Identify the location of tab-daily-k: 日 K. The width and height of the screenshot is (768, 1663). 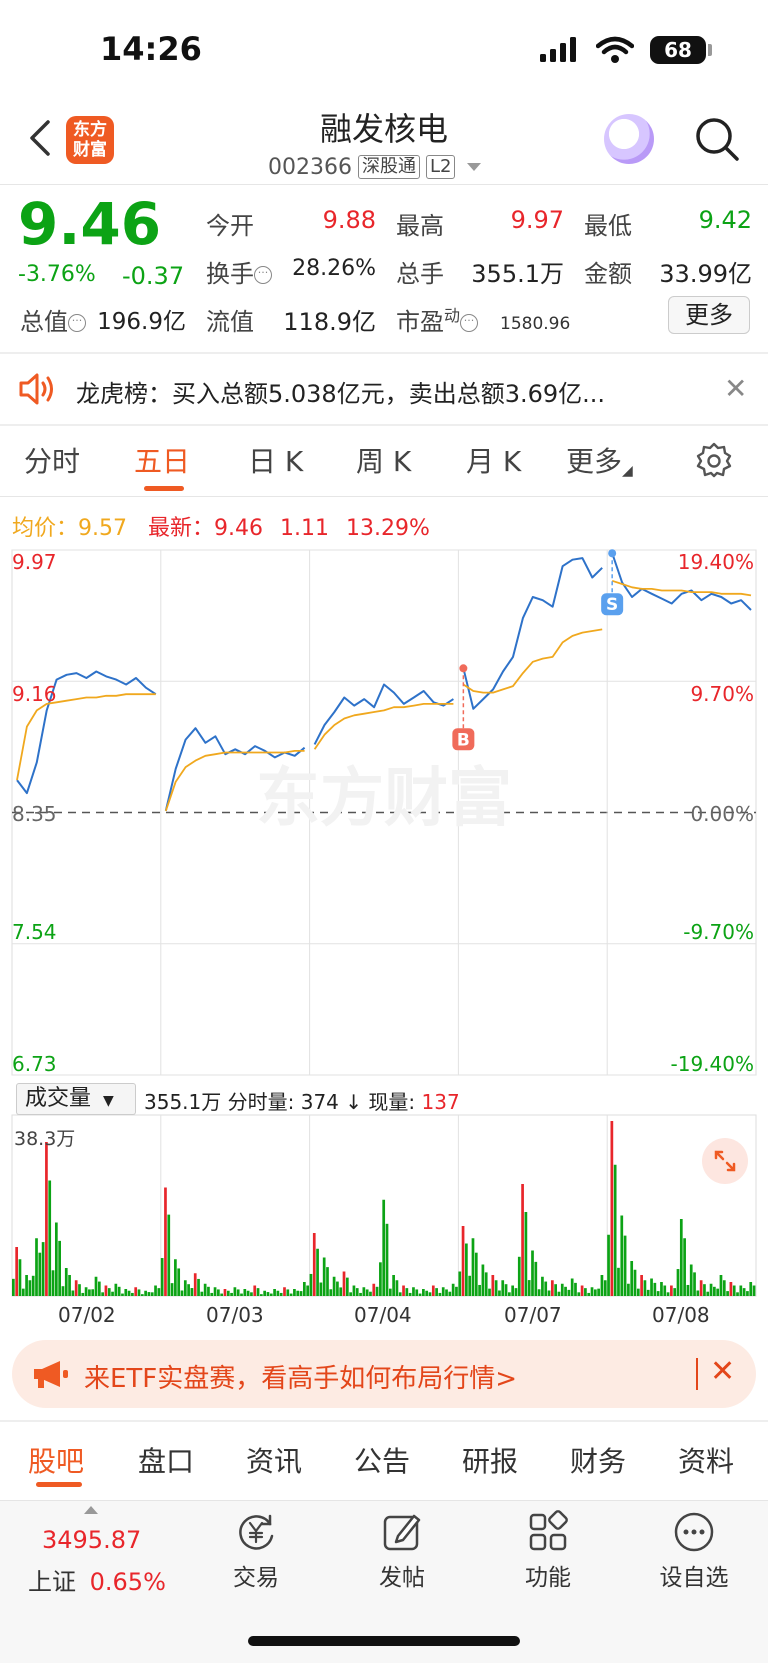
(275, 460).